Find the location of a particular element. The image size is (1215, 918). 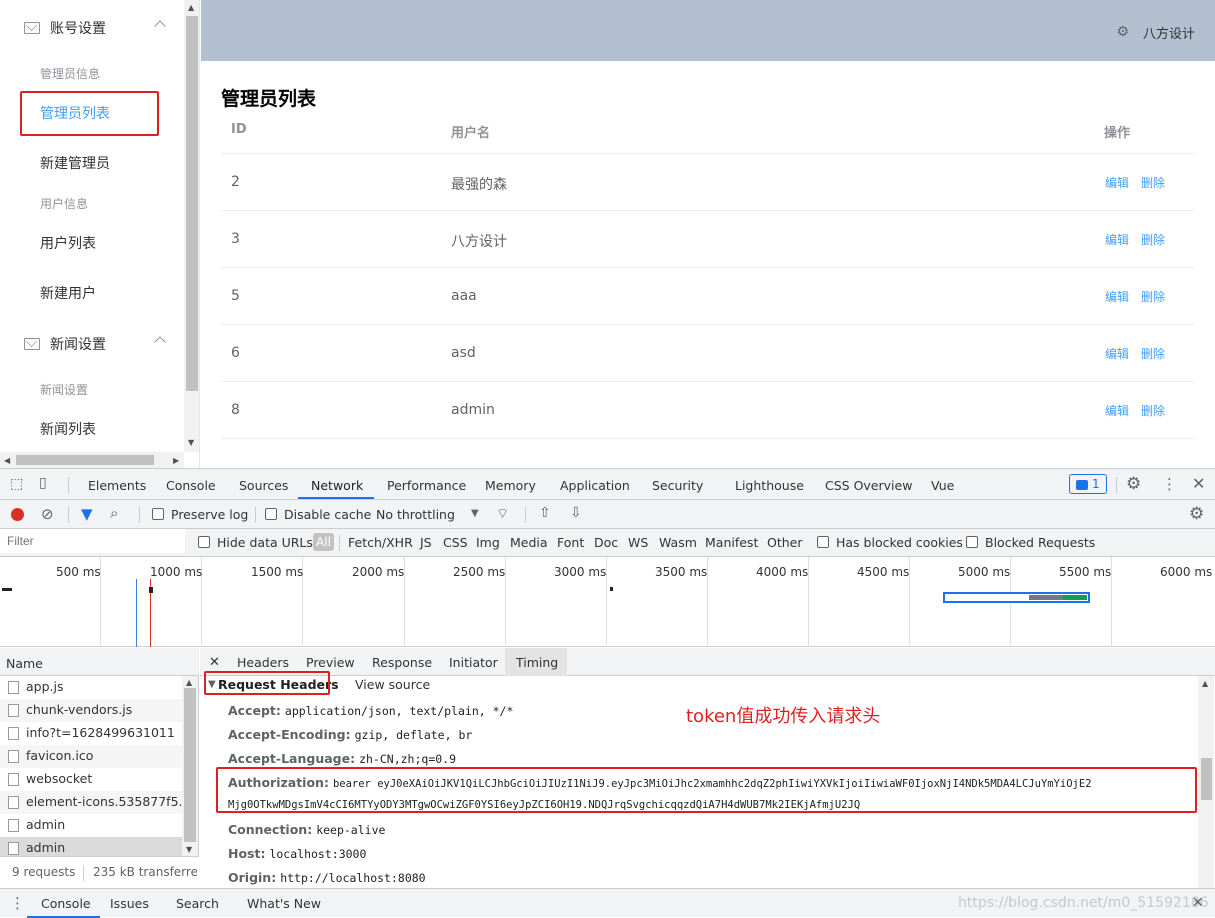

throttling-select: No throttling is located at coordinates (415, 514).